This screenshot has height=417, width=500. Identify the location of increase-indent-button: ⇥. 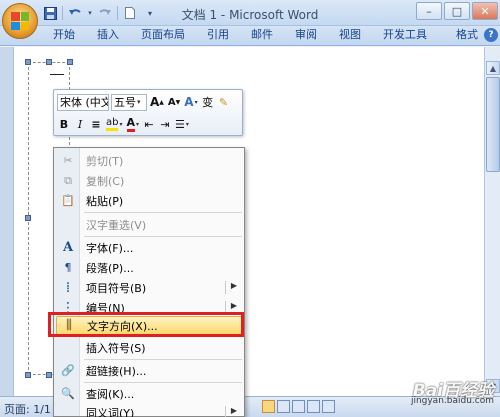
(165, 124).